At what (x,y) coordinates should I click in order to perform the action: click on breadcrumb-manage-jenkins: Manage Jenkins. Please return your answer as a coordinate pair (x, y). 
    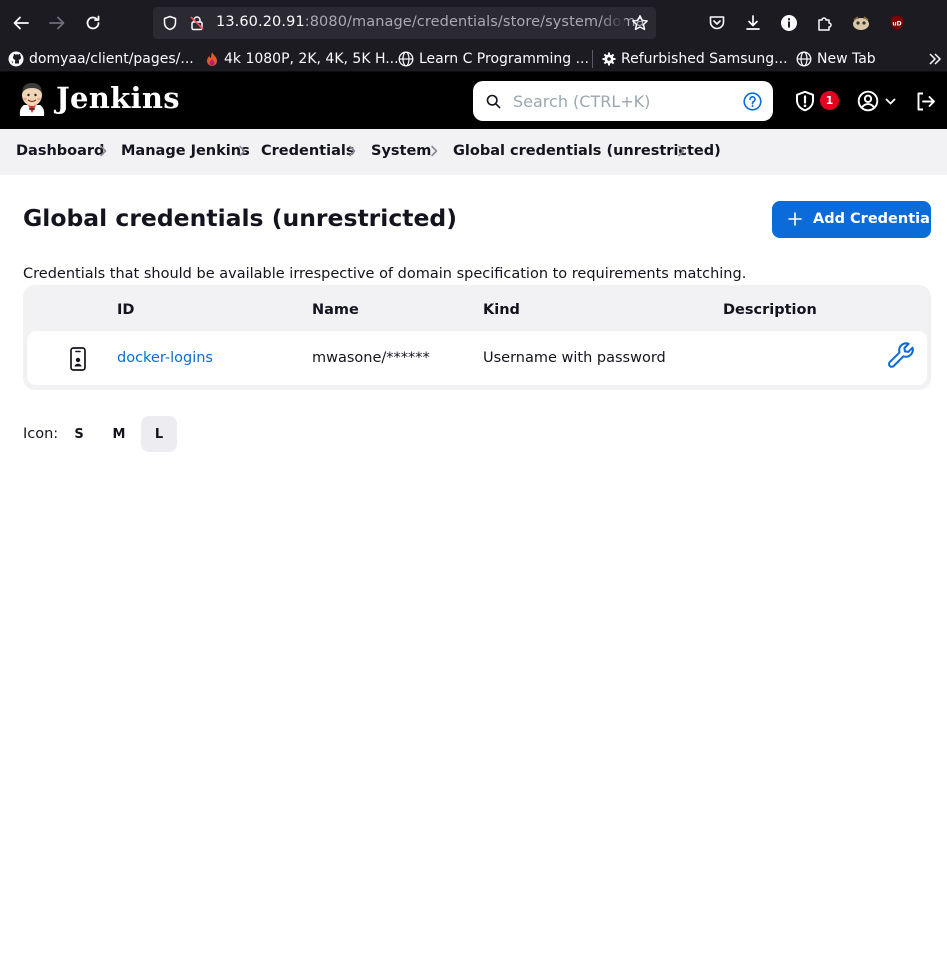
    Looking at the image, I should click on (185, 151).